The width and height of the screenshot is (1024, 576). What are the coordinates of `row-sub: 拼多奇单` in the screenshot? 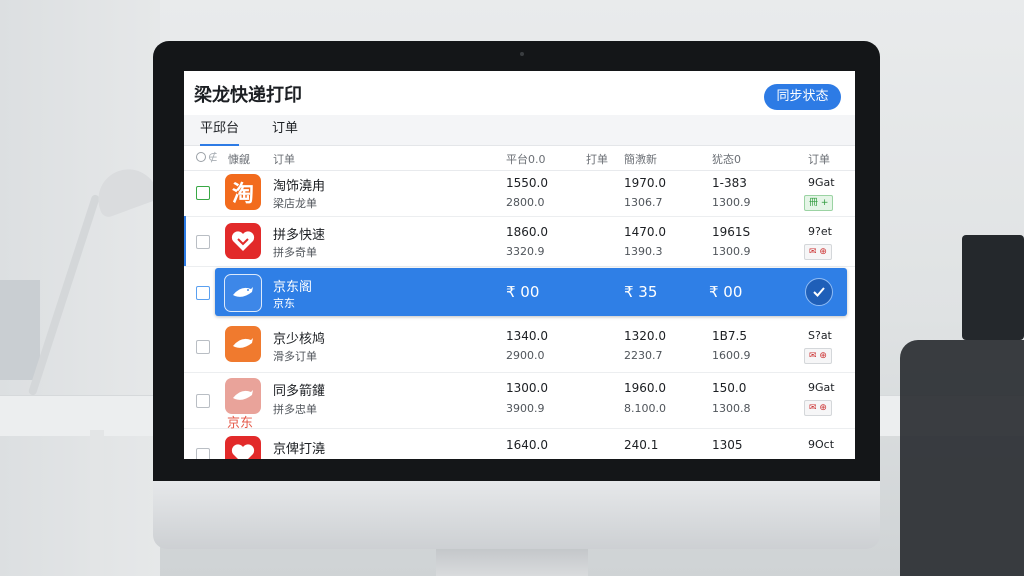 It's located at (295, 252).